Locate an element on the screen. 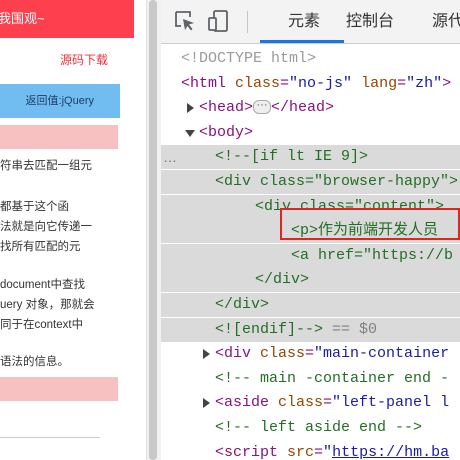  devtools-toolbar: 元素 控制台 源代 is located at coordinates (310, 22).